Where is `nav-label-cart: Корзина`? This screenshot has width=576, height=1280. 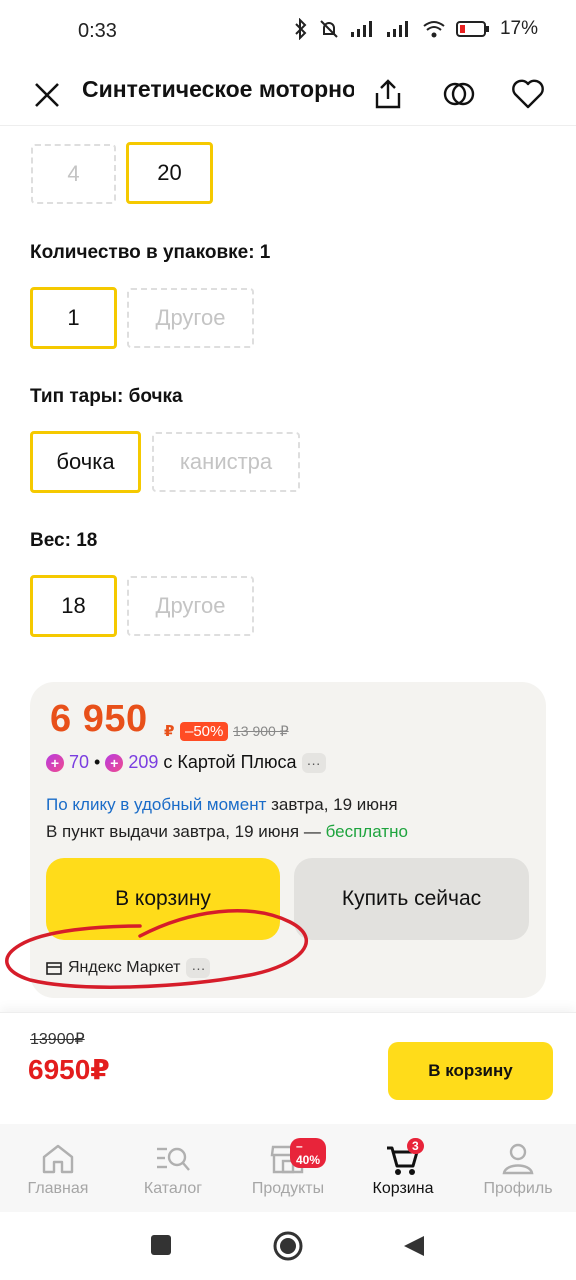 nav-label-cart: Корзина is located at coordinates (403, 1188).